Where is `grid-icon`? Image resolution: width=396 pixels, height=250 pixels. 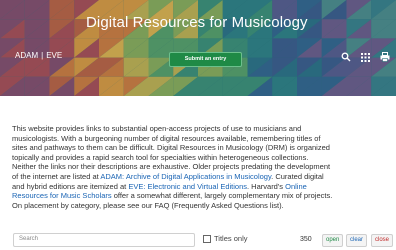
grid-icon is located at coordinates (365, 57).